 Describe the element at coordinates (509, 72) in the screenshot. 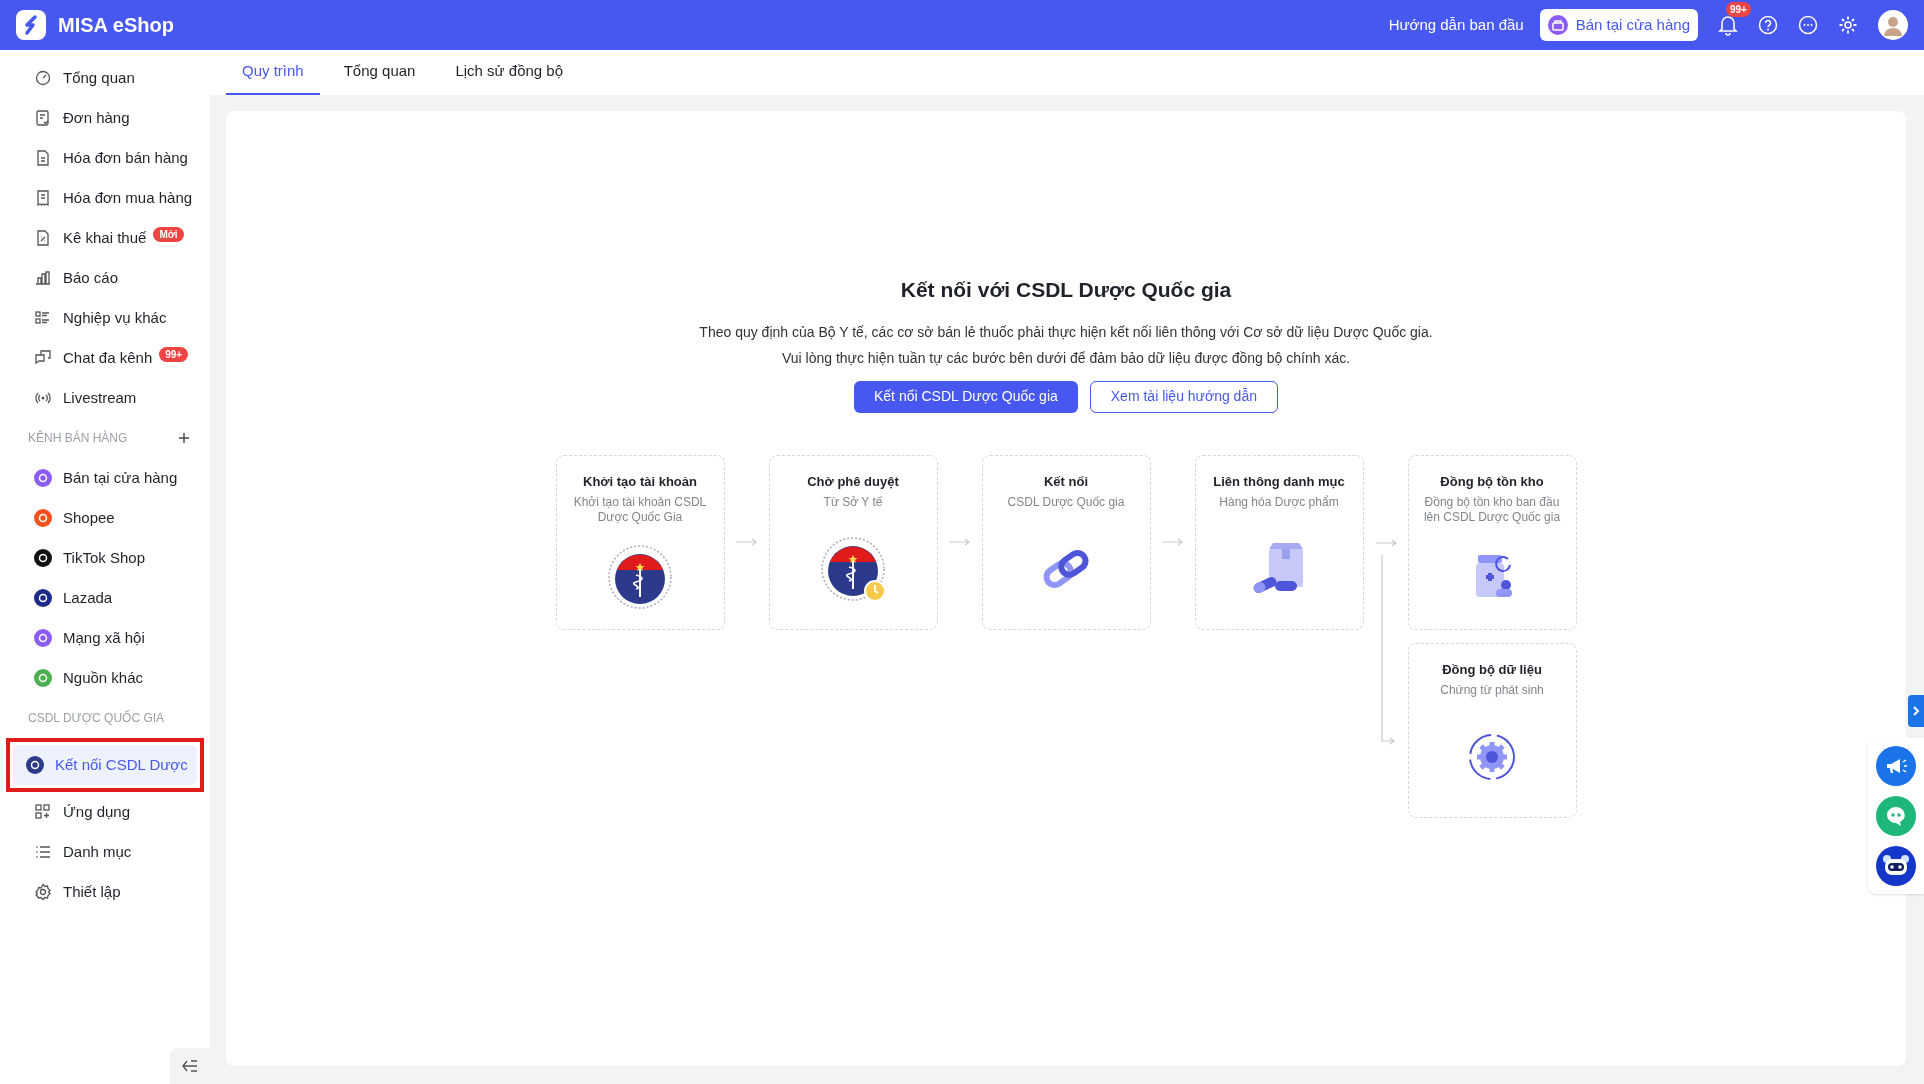

I see `tab: Lịch sử đồng bộ` at that location.